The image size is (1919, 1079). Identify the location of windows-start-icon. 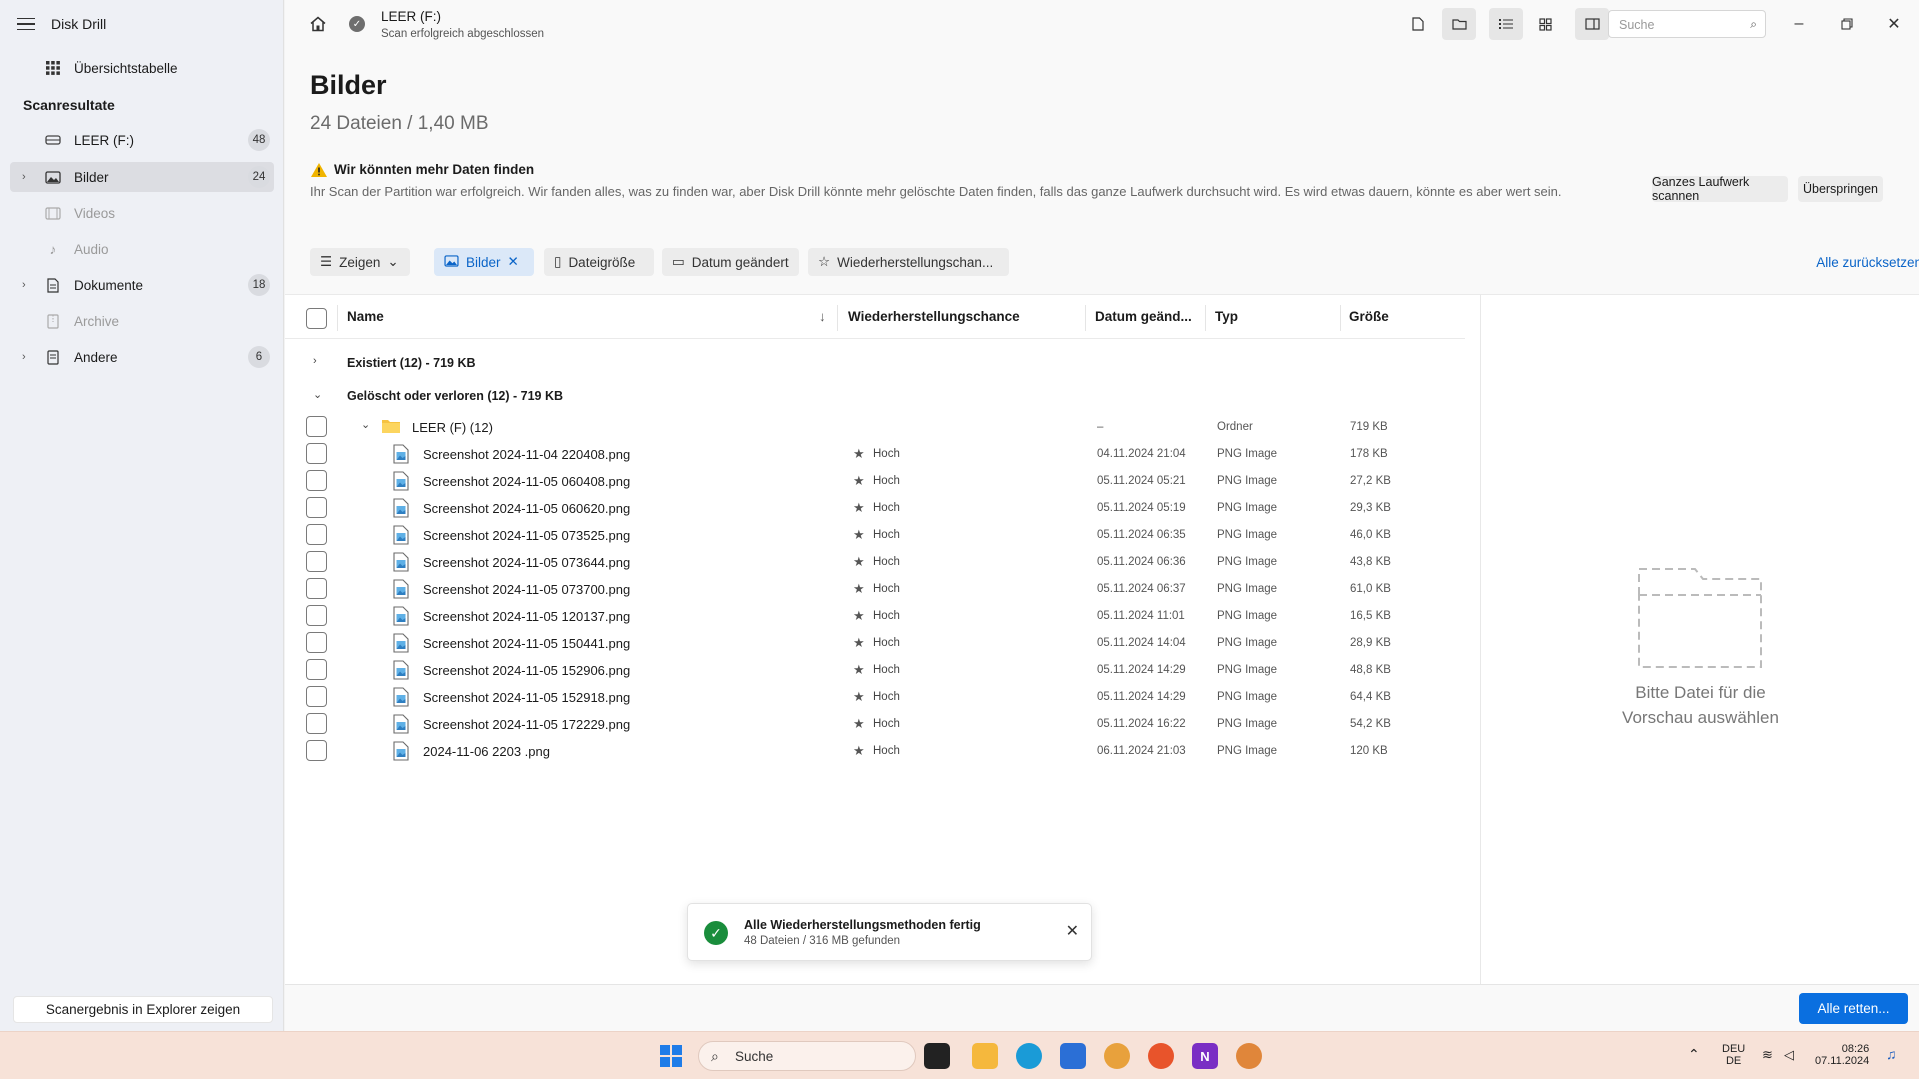
(671, 1056).